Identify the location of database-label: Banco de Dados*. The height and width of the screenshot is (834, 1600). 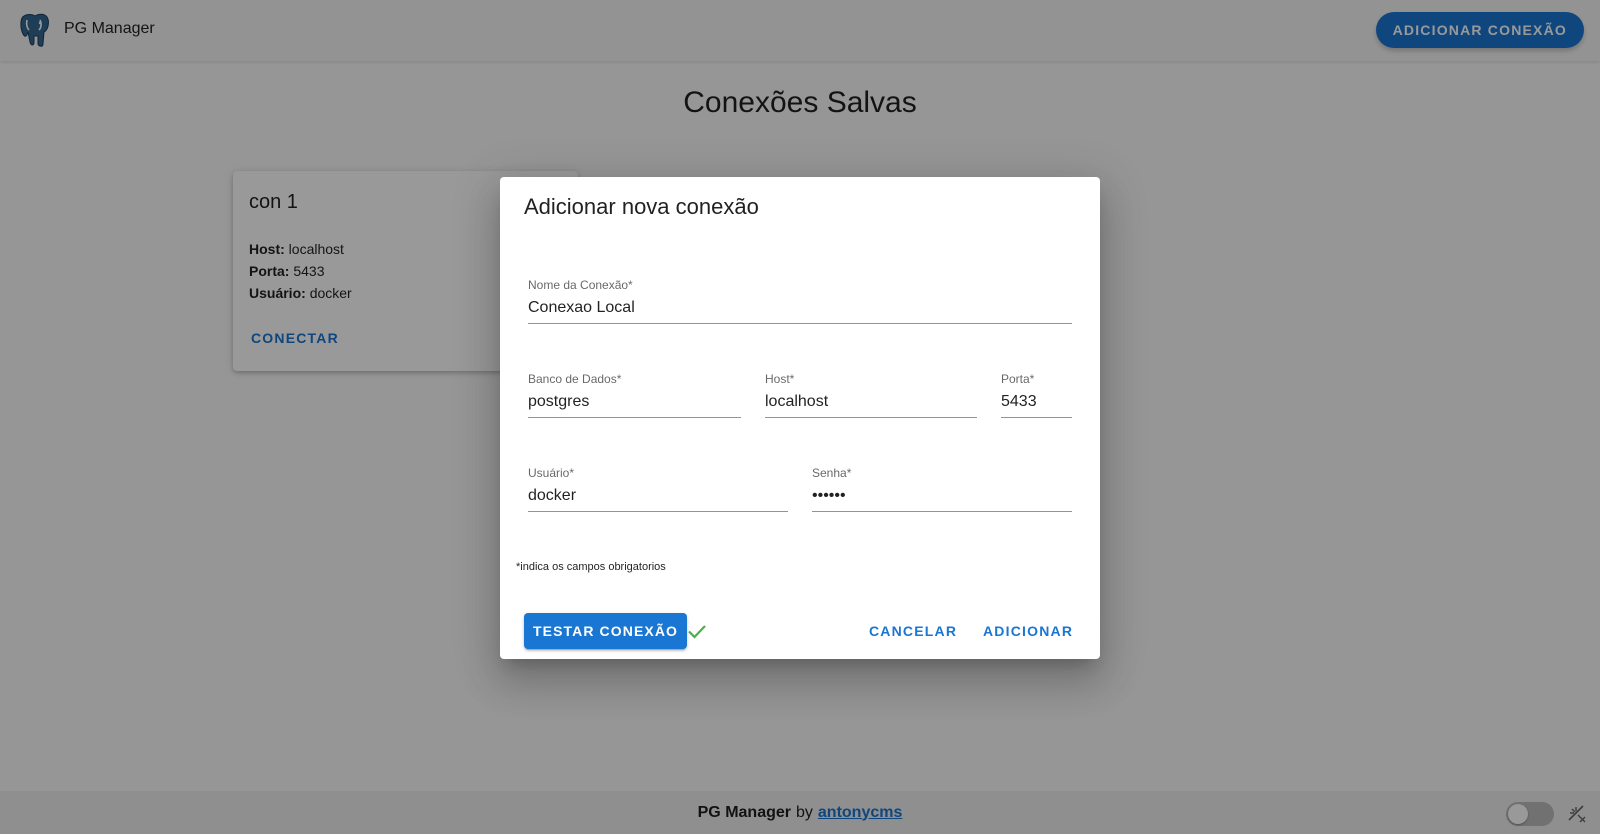
(575, 379).